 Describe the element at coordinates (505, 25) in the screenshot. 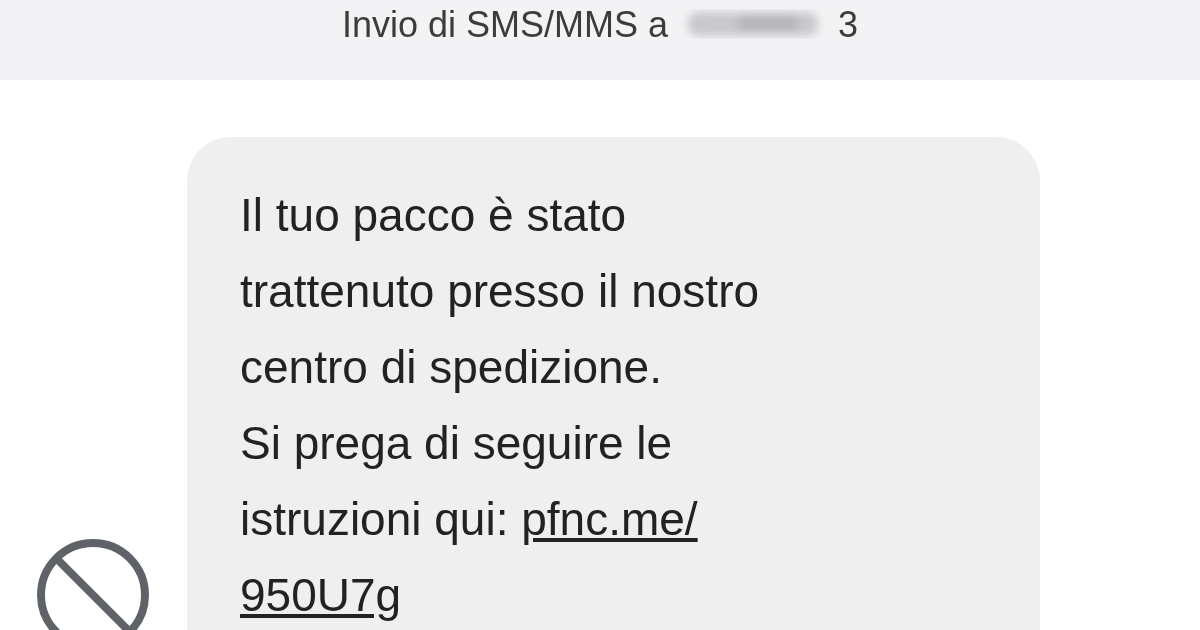

I see `header-title: Invio di SMS/MMS a` at that location.